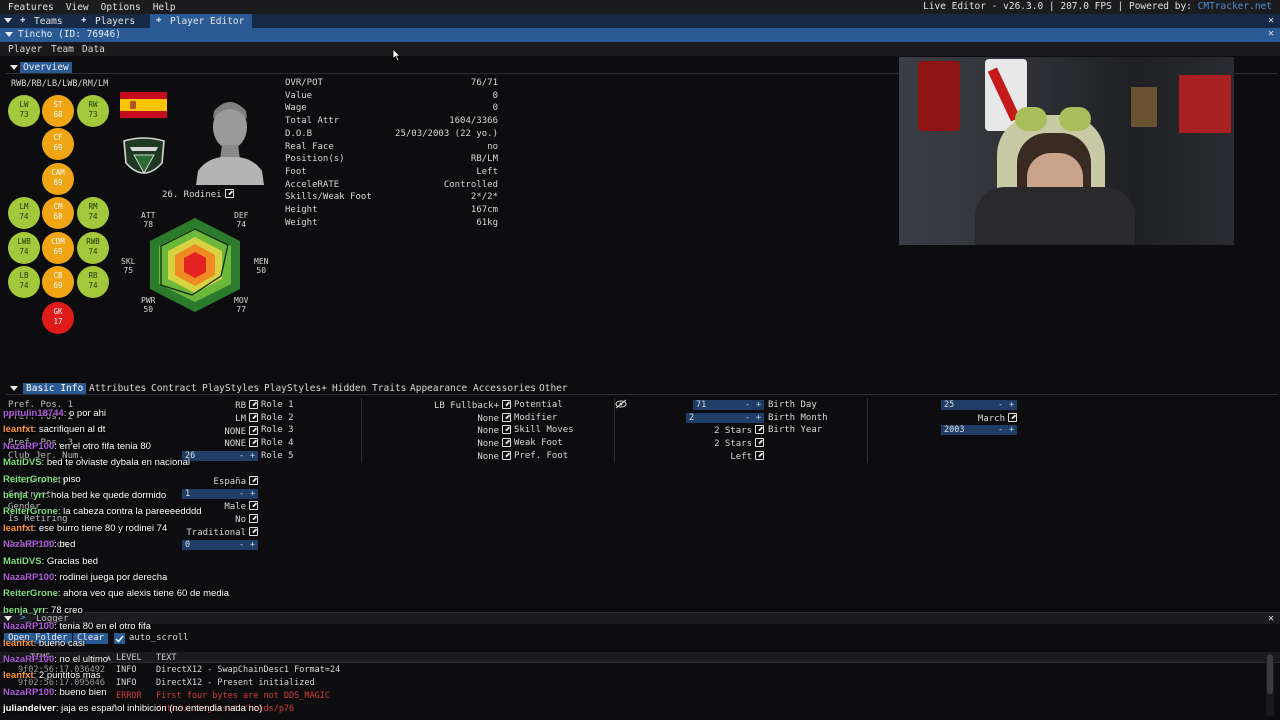 The width and height of the screenshot is (1280, 720). I want to click on tab-teams: ✚ Teams, so click(42, 21).